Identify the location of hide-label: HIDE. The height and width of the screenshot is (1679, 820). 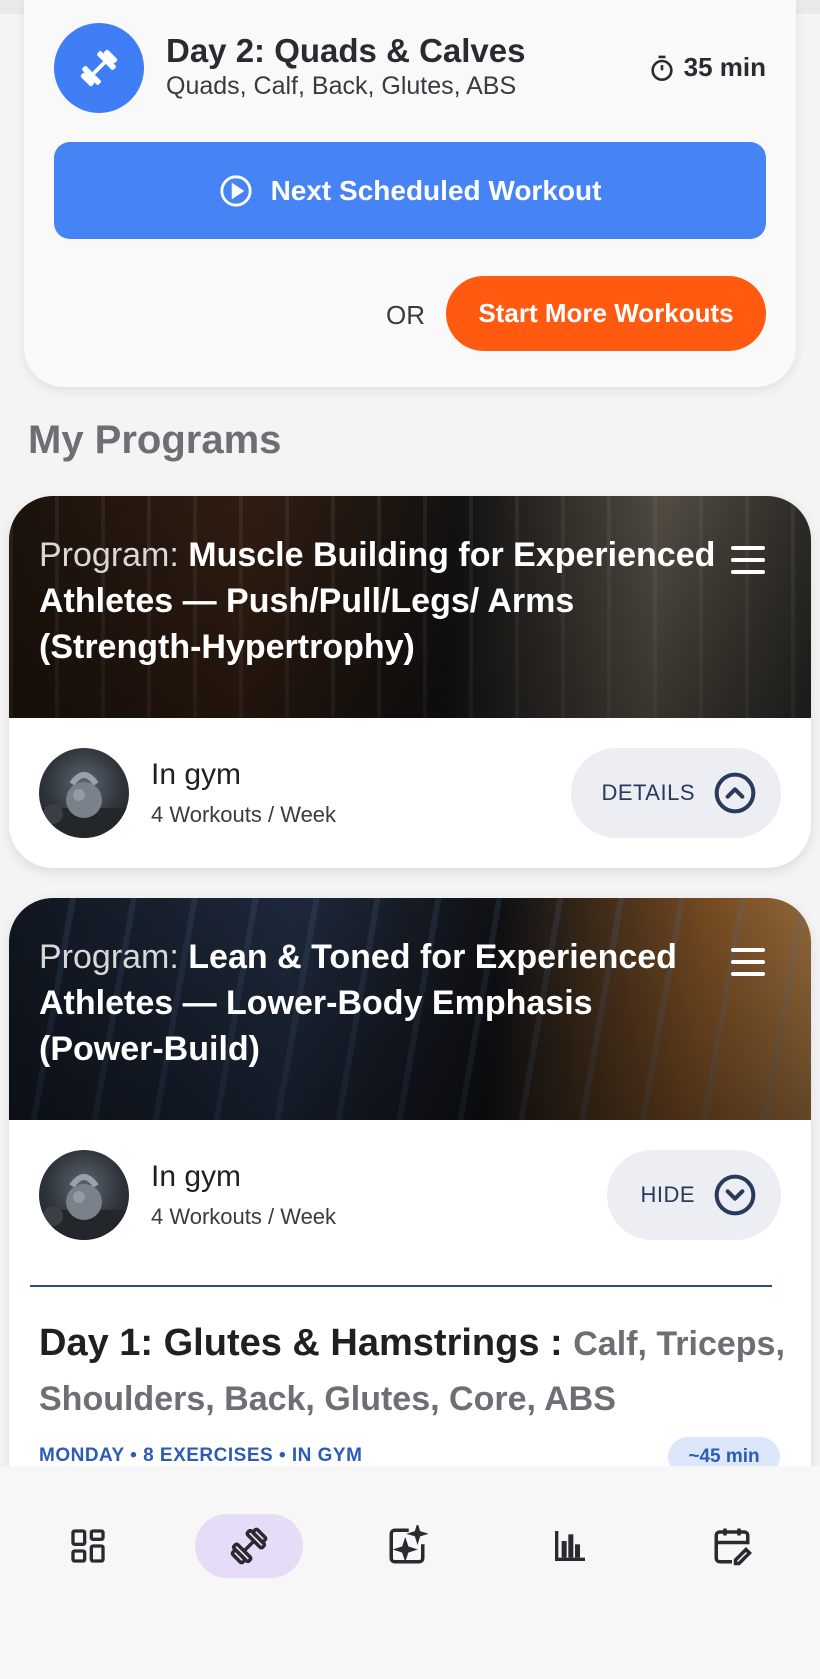
(667, 1194).